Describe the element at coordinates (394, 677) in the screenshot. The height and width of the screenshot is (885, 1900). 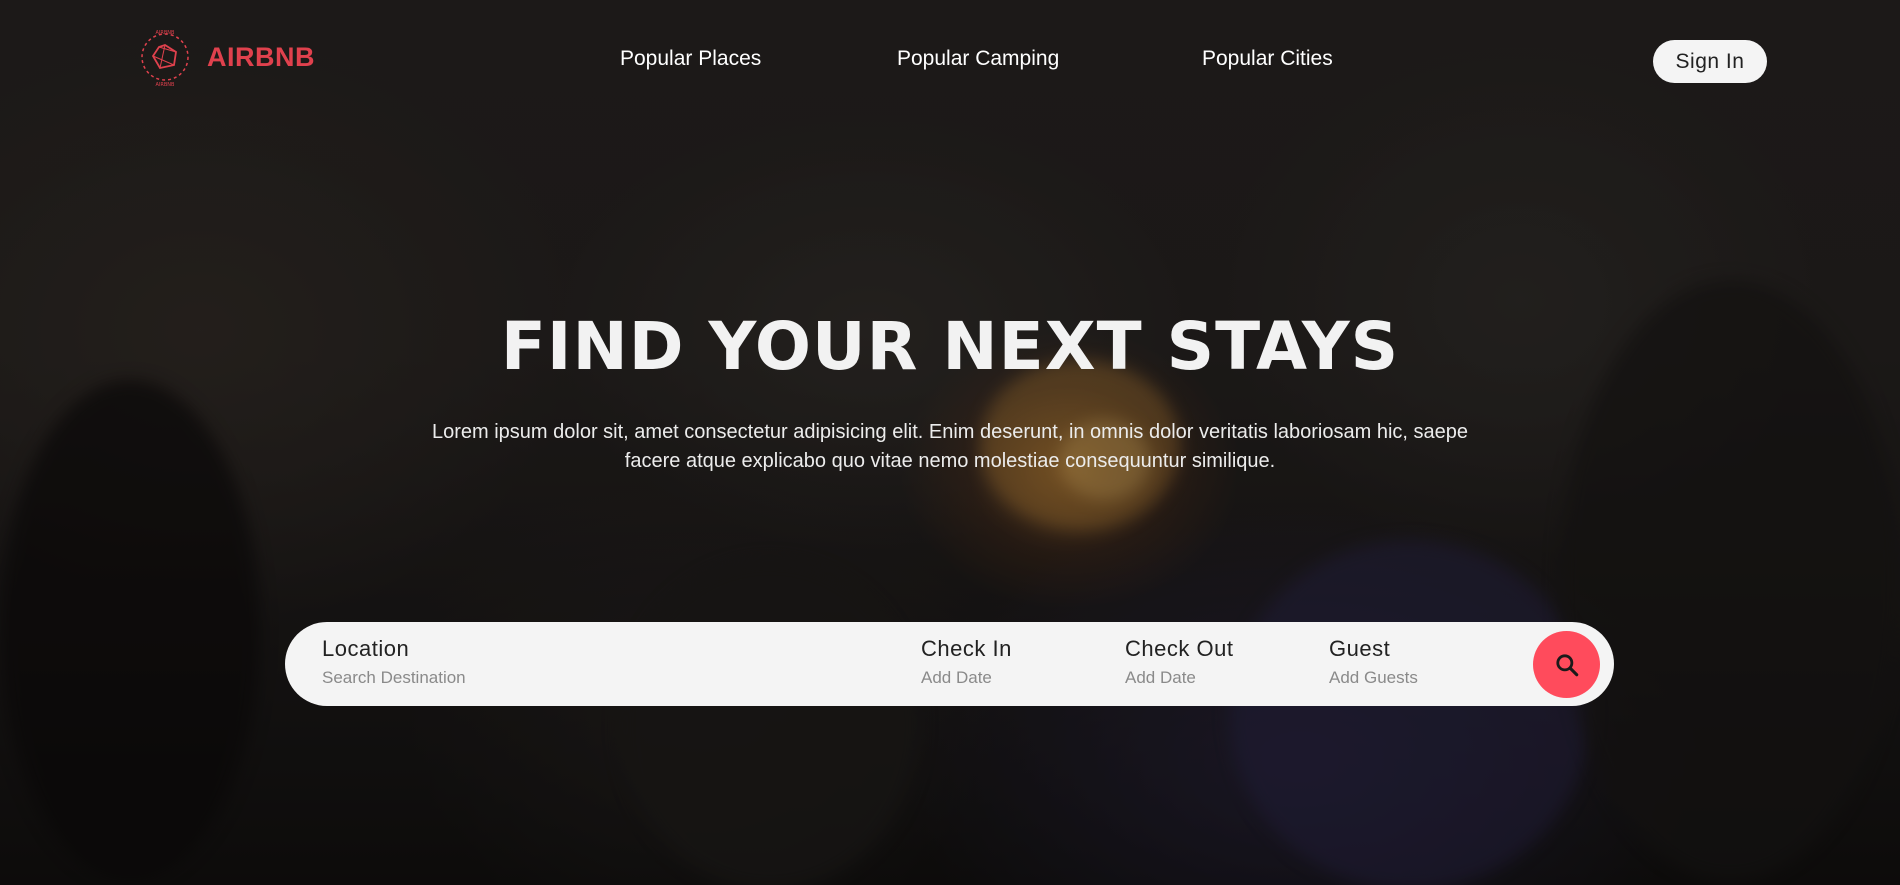
I see `location-placeholder: Search Destination` at that location.